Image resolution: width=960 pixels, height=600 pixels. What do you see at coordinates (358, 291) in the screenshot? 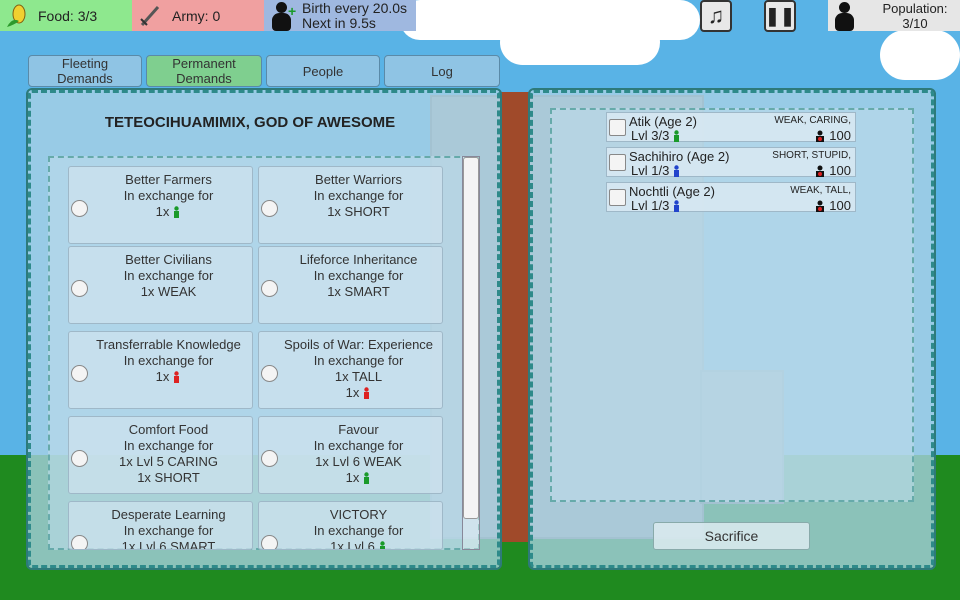
I see `demand-cost: 1x SMART` at bounding box center [358, 291].